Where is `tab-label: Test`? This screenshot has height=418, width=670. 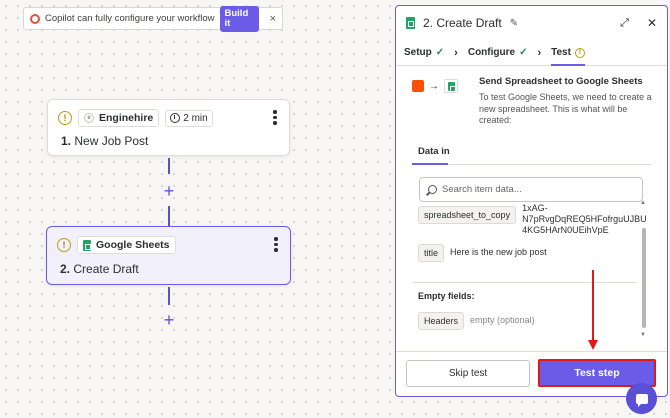
tab-label: Test is located at coordinates (561, 52).